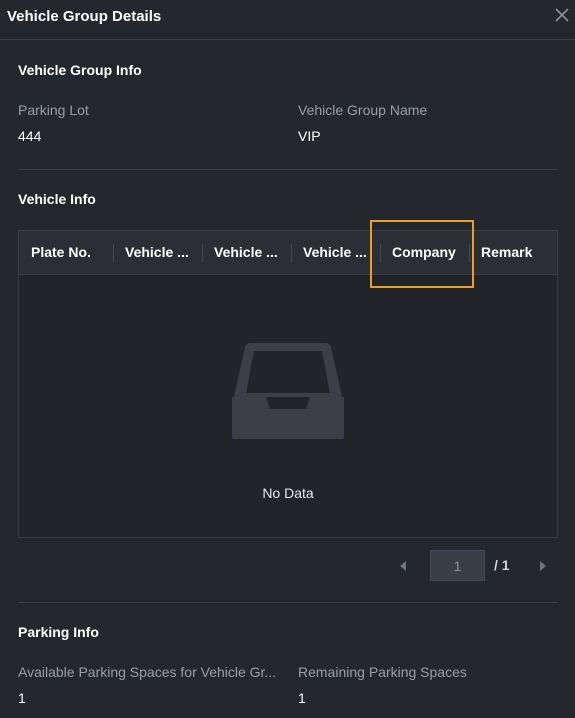 The width and height of the screenshot is (575, 718). What do you see at coordinates (502, 565) in the screenshot?
I see `total-pages: / 1` at bounding box center [502, 565].